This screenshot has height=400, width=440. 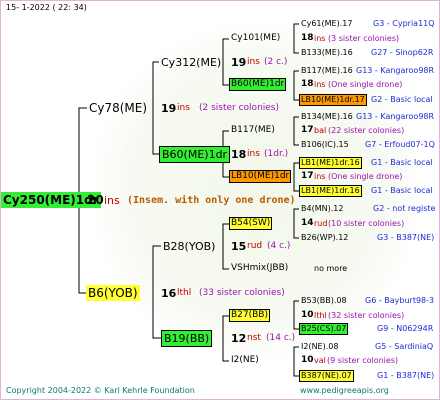 I want to click on g2-number-2: 18, so click(x=239, y=154).